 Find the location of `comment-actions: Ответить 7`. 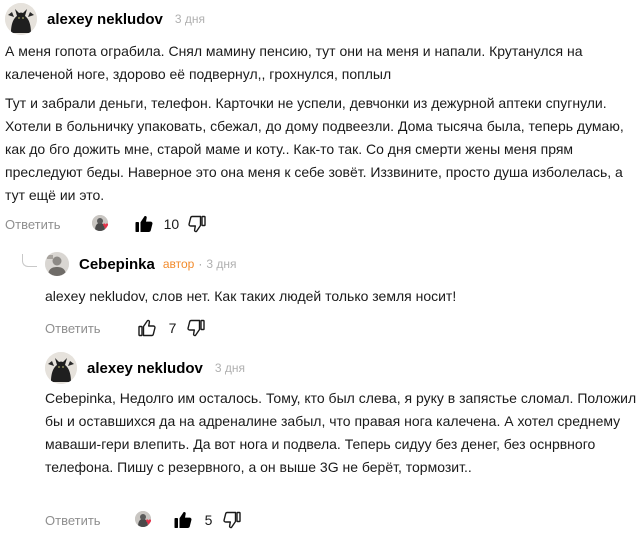

comment-actions: Ответить 7 is located at coordinates (125, 328).